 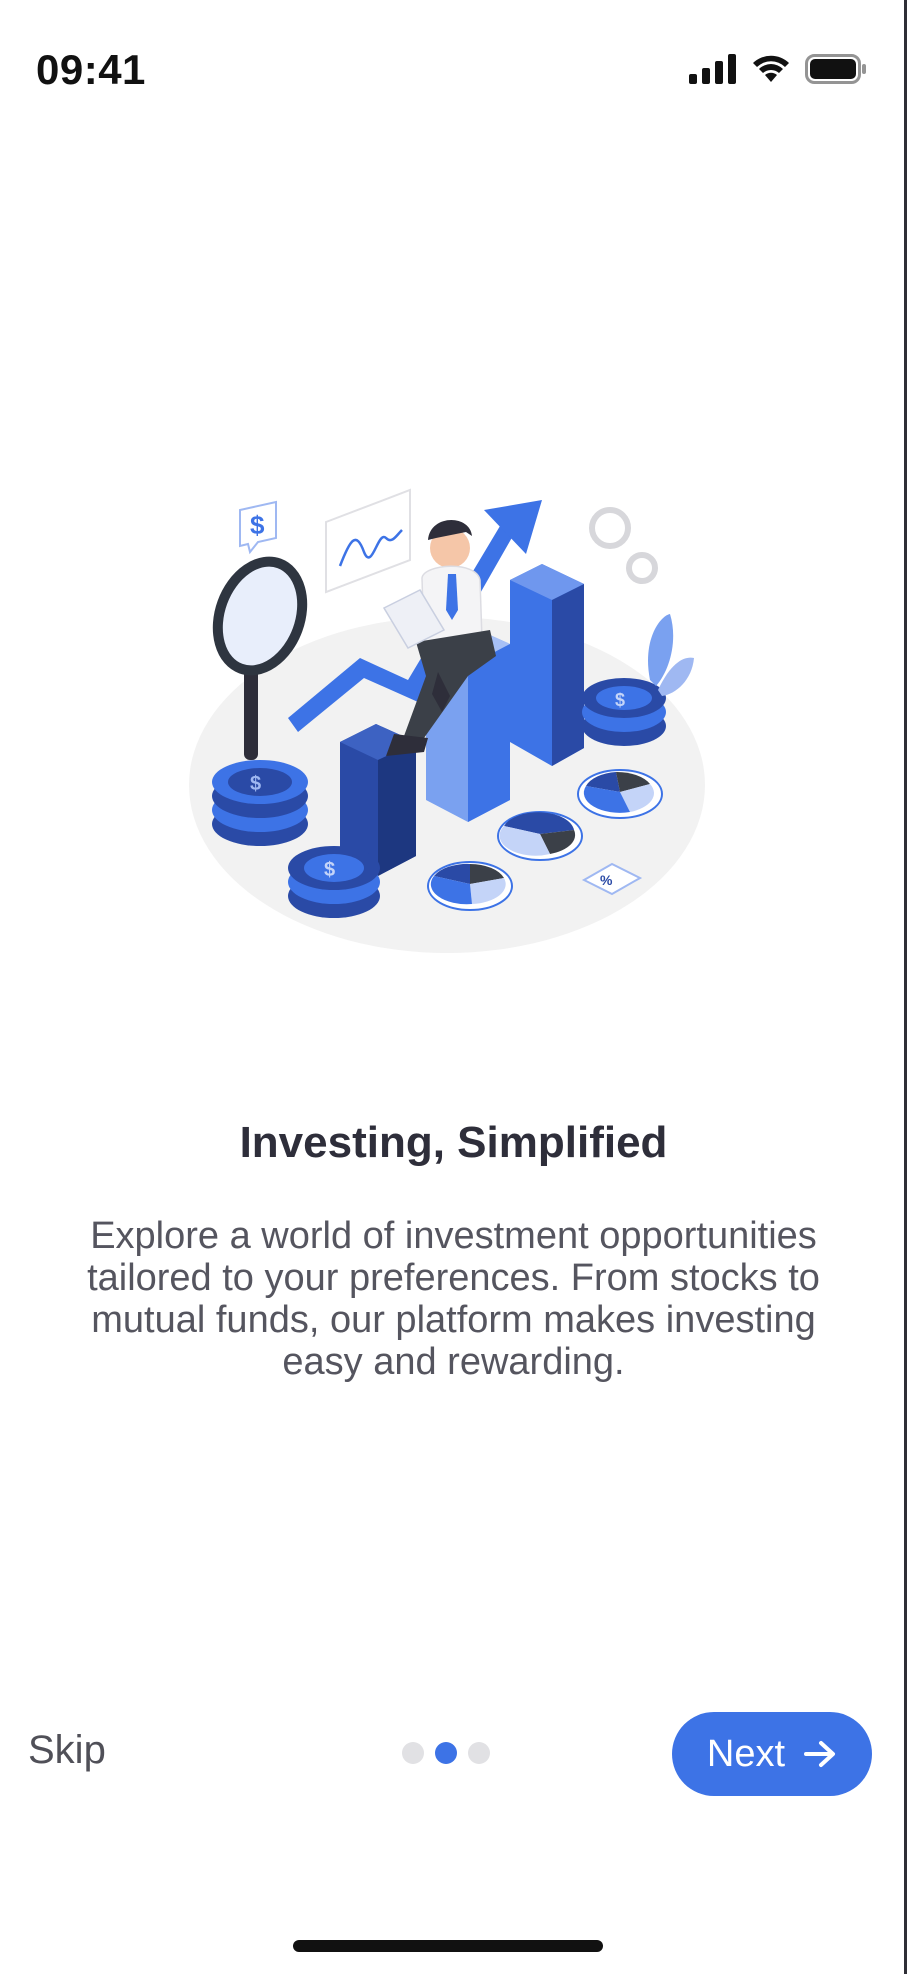 What do you see at coordinates (746, 1753) in the screenshot?
I see `next-button-label: Next` at bounding box center [746, 1753].